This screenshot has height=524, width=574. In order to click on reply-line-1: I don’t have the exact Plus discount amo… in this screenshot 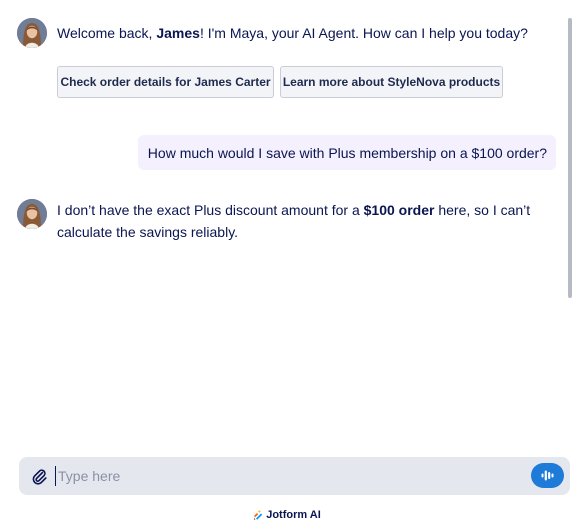, I will do `click(293, 210)`.